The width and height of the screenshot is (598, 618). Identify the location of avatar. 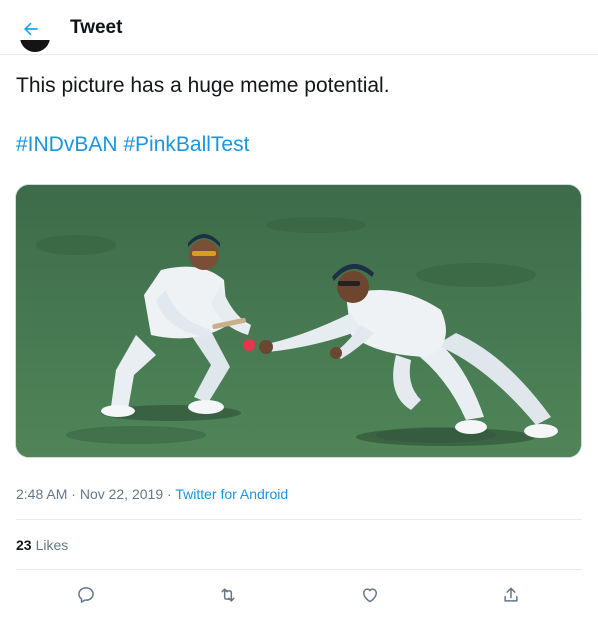
(35, 47).